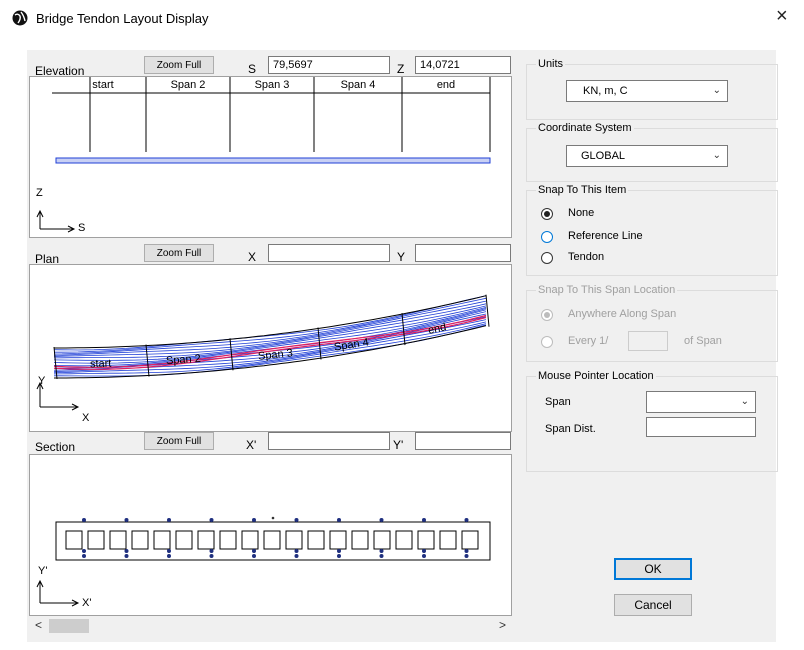  Describe the element at coordinates (179, 65) in the screenshot. I see `elevation-zoom-full-button: Zoom Full` at that location.